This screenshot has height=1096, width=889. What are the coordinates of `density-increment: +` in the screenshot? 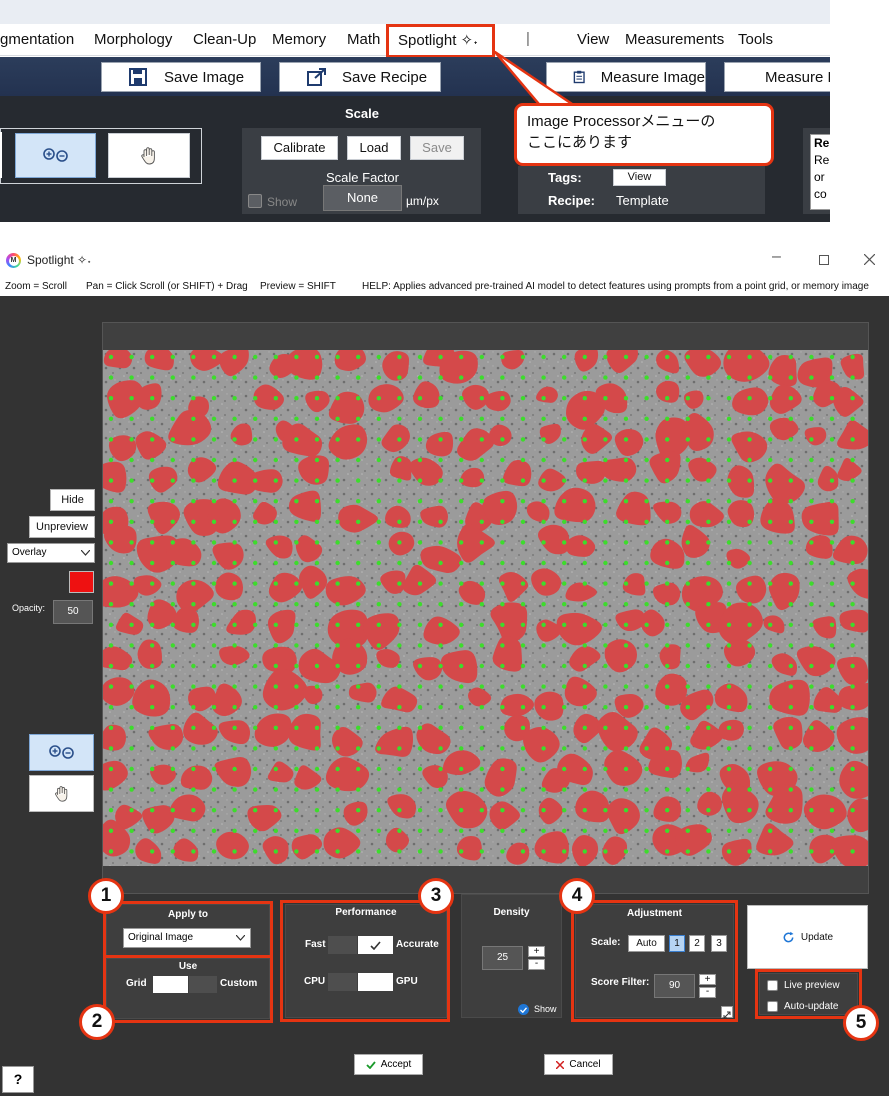 It's located at (536, 951).